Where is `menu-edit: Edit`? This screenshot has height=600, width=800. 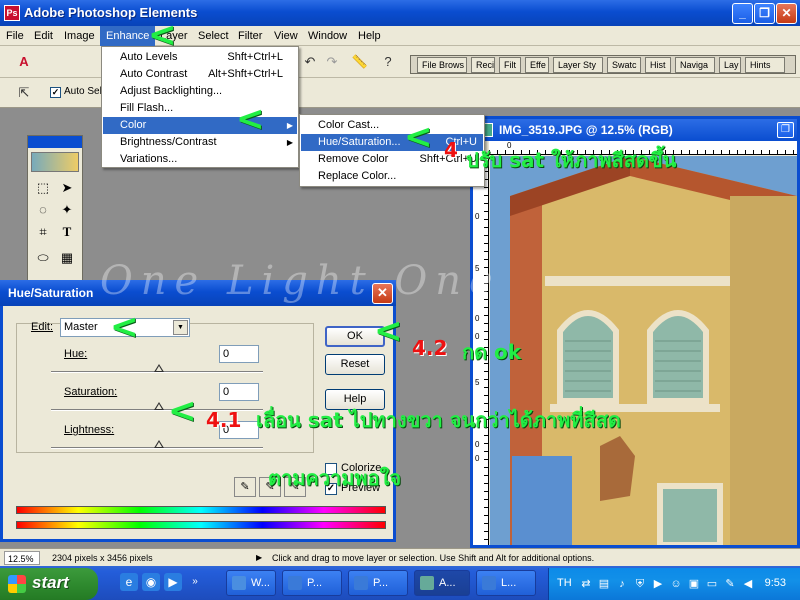
menu-edit: Edit is located at coordinates (43, 36).